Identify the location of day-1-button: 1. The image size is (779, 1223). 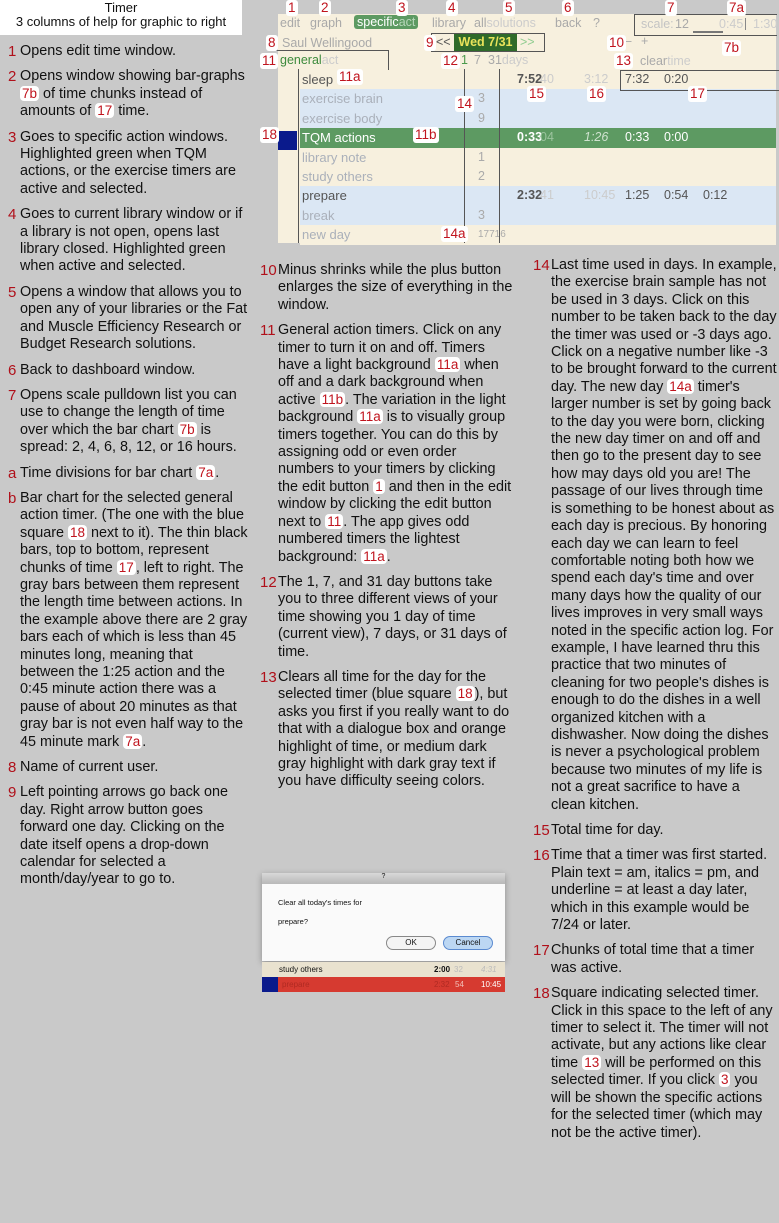
(464, 60).